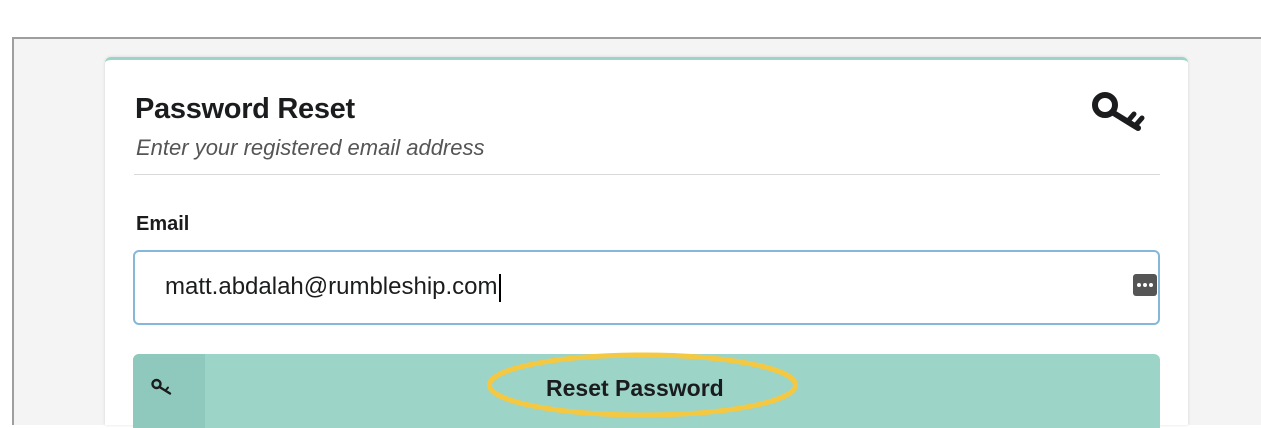 This screenshot has width=1261, height=428. Describe the element at coordinates (499, 287) in the screenshot. I see `text-caret` at that location.